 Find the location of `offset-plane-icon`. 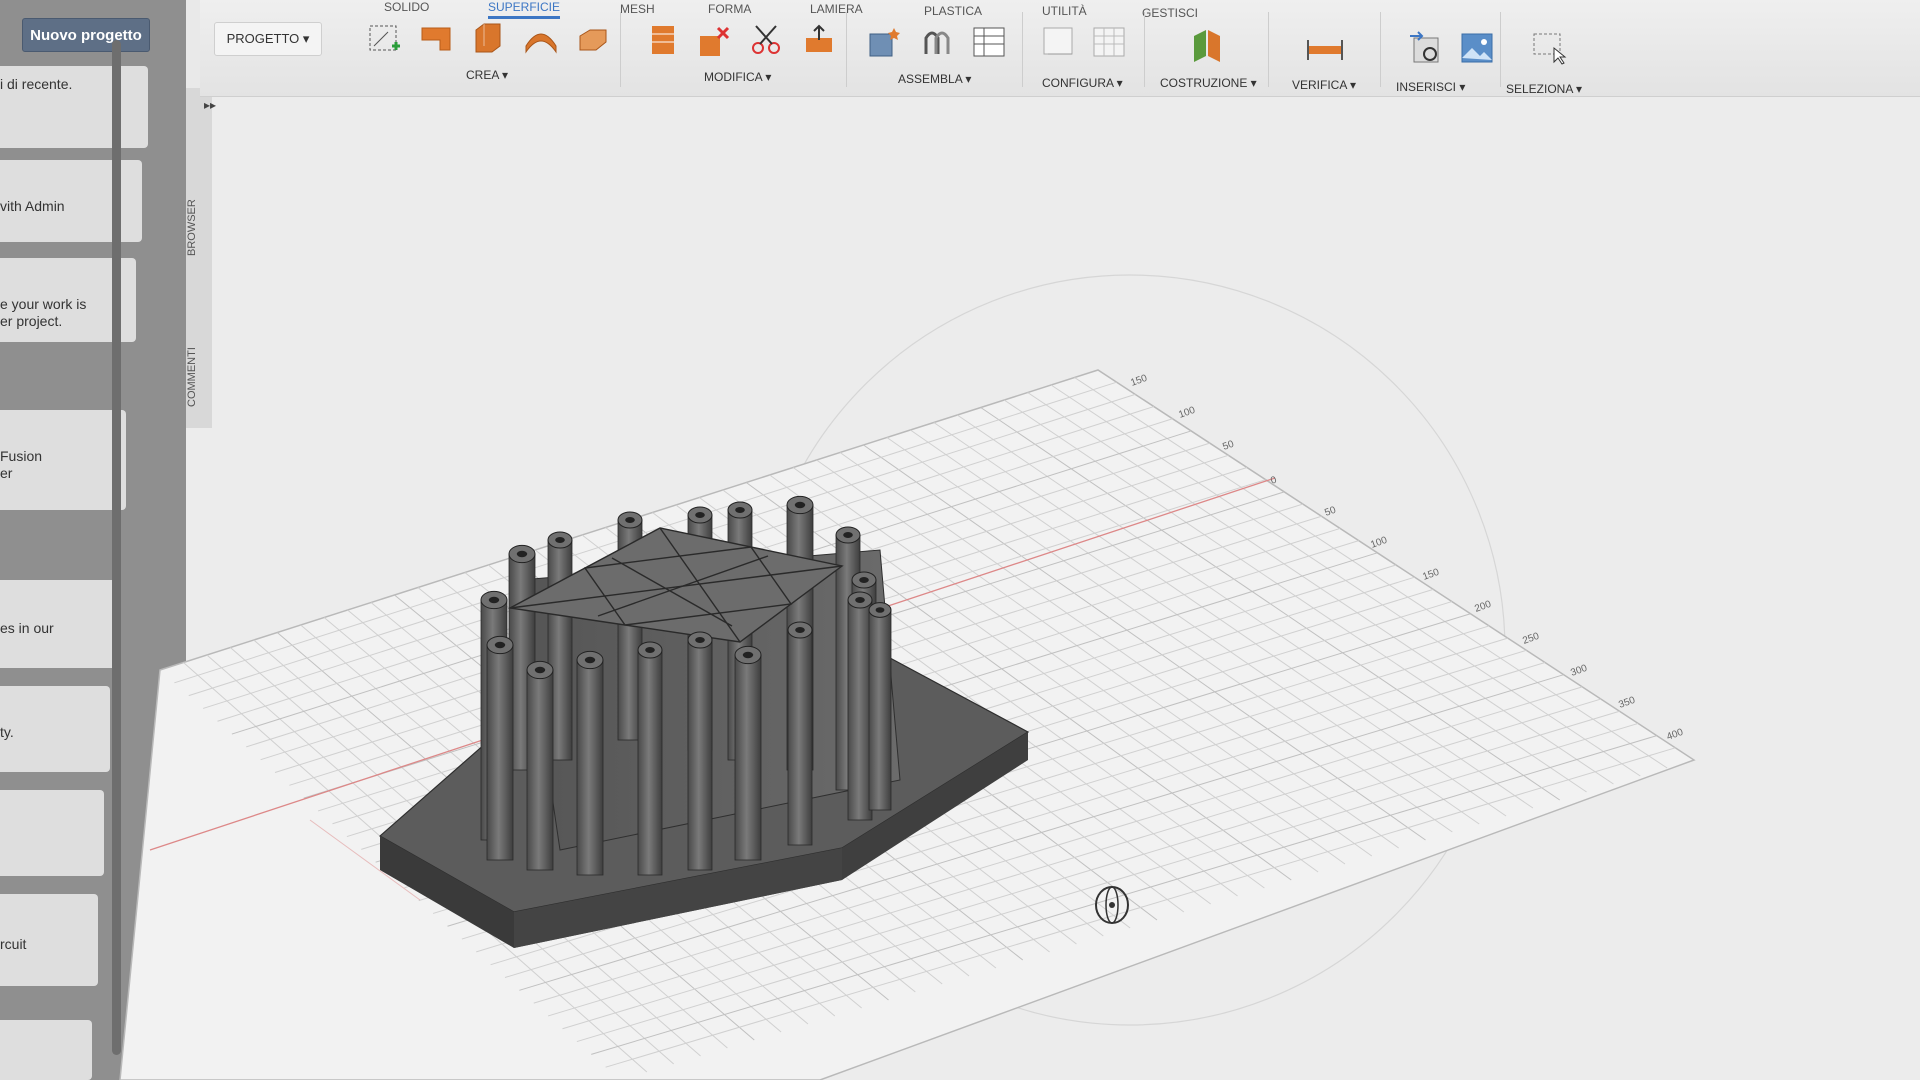

offset-plane-icon is located at coordinates (1207, 44).